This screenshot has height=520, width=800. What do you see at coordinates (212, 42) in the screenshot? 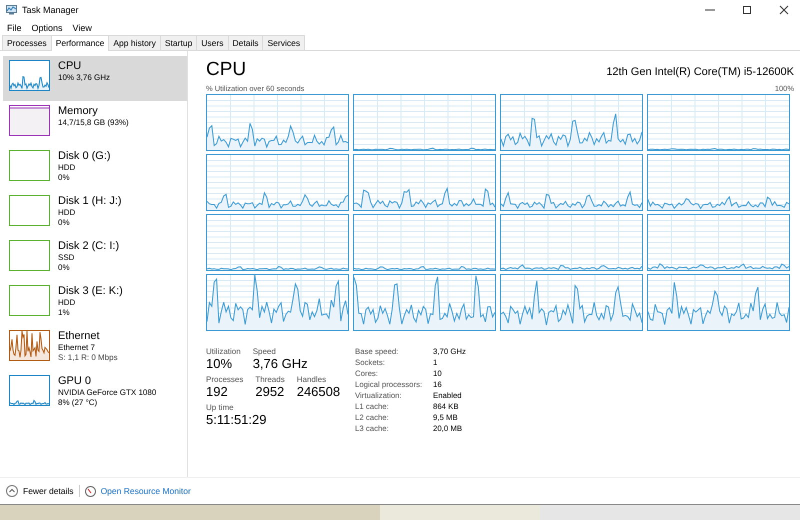
I see `tab: Users` at bounding box center [212, 42].